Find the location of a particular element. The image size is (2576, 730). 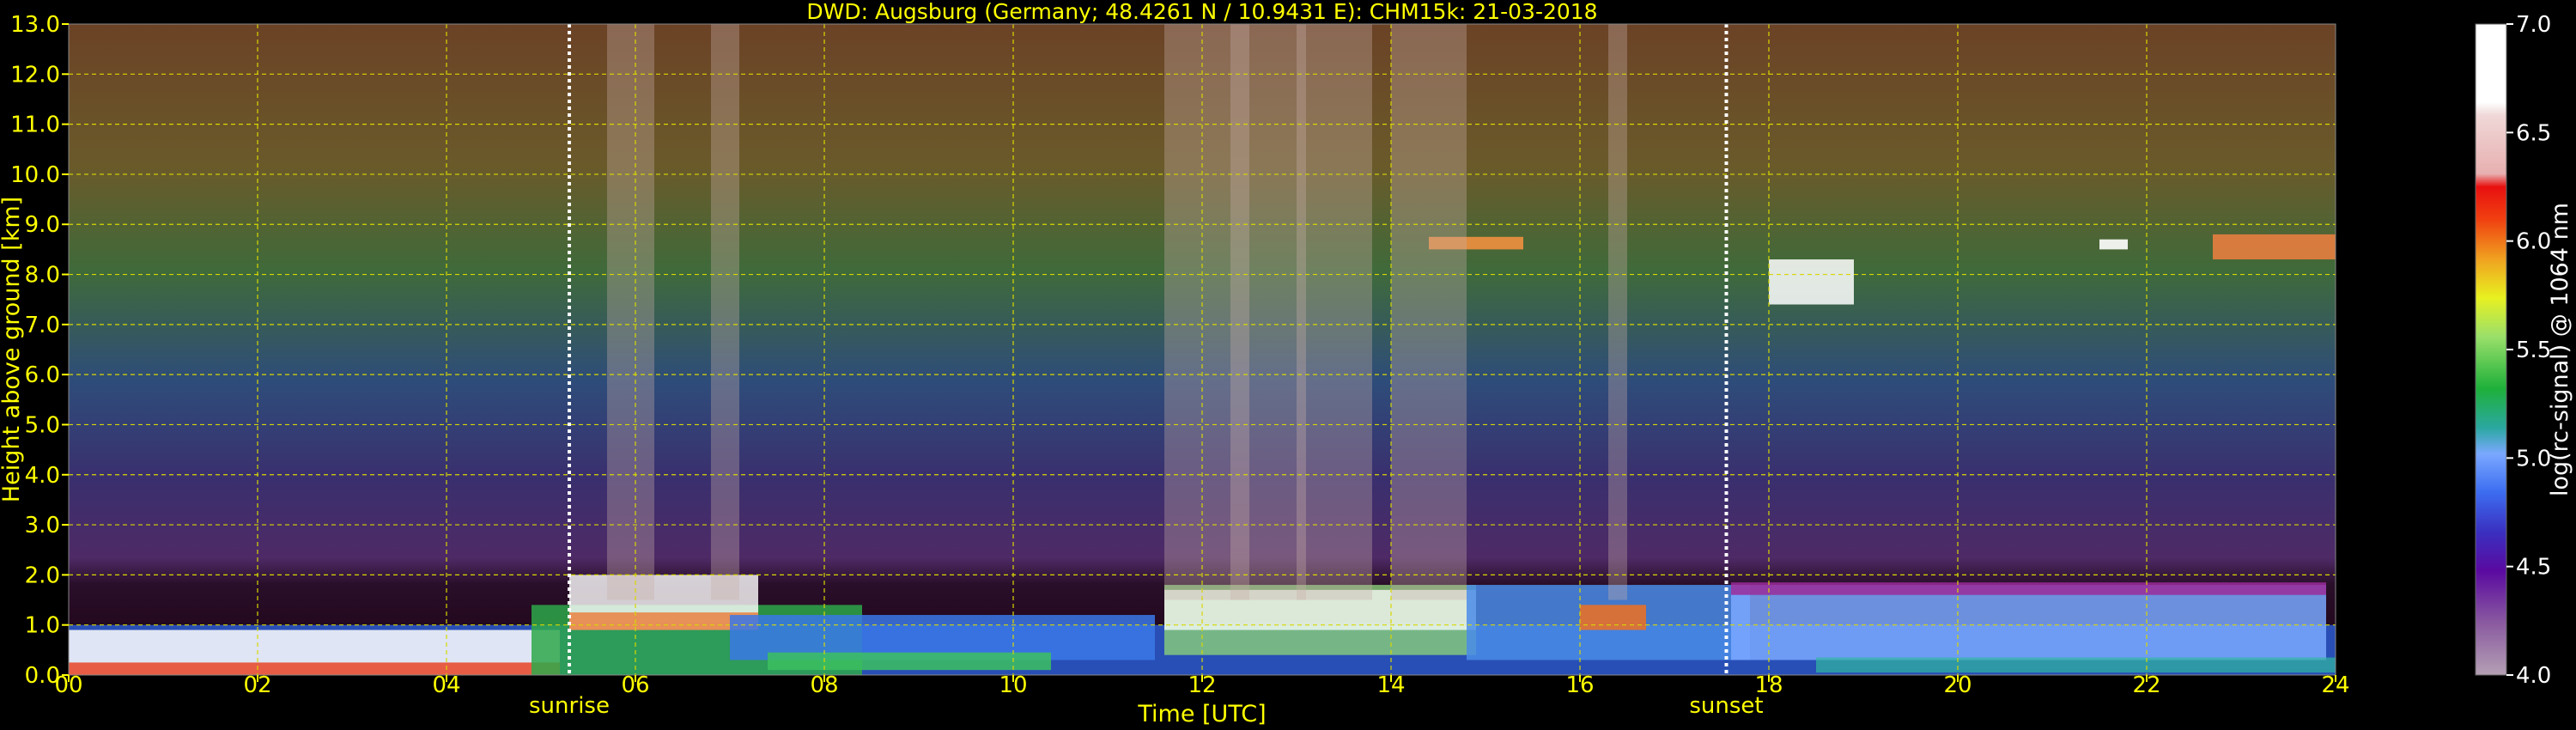

y-tick-label: 1.0 is located at coordinates (42, 626).